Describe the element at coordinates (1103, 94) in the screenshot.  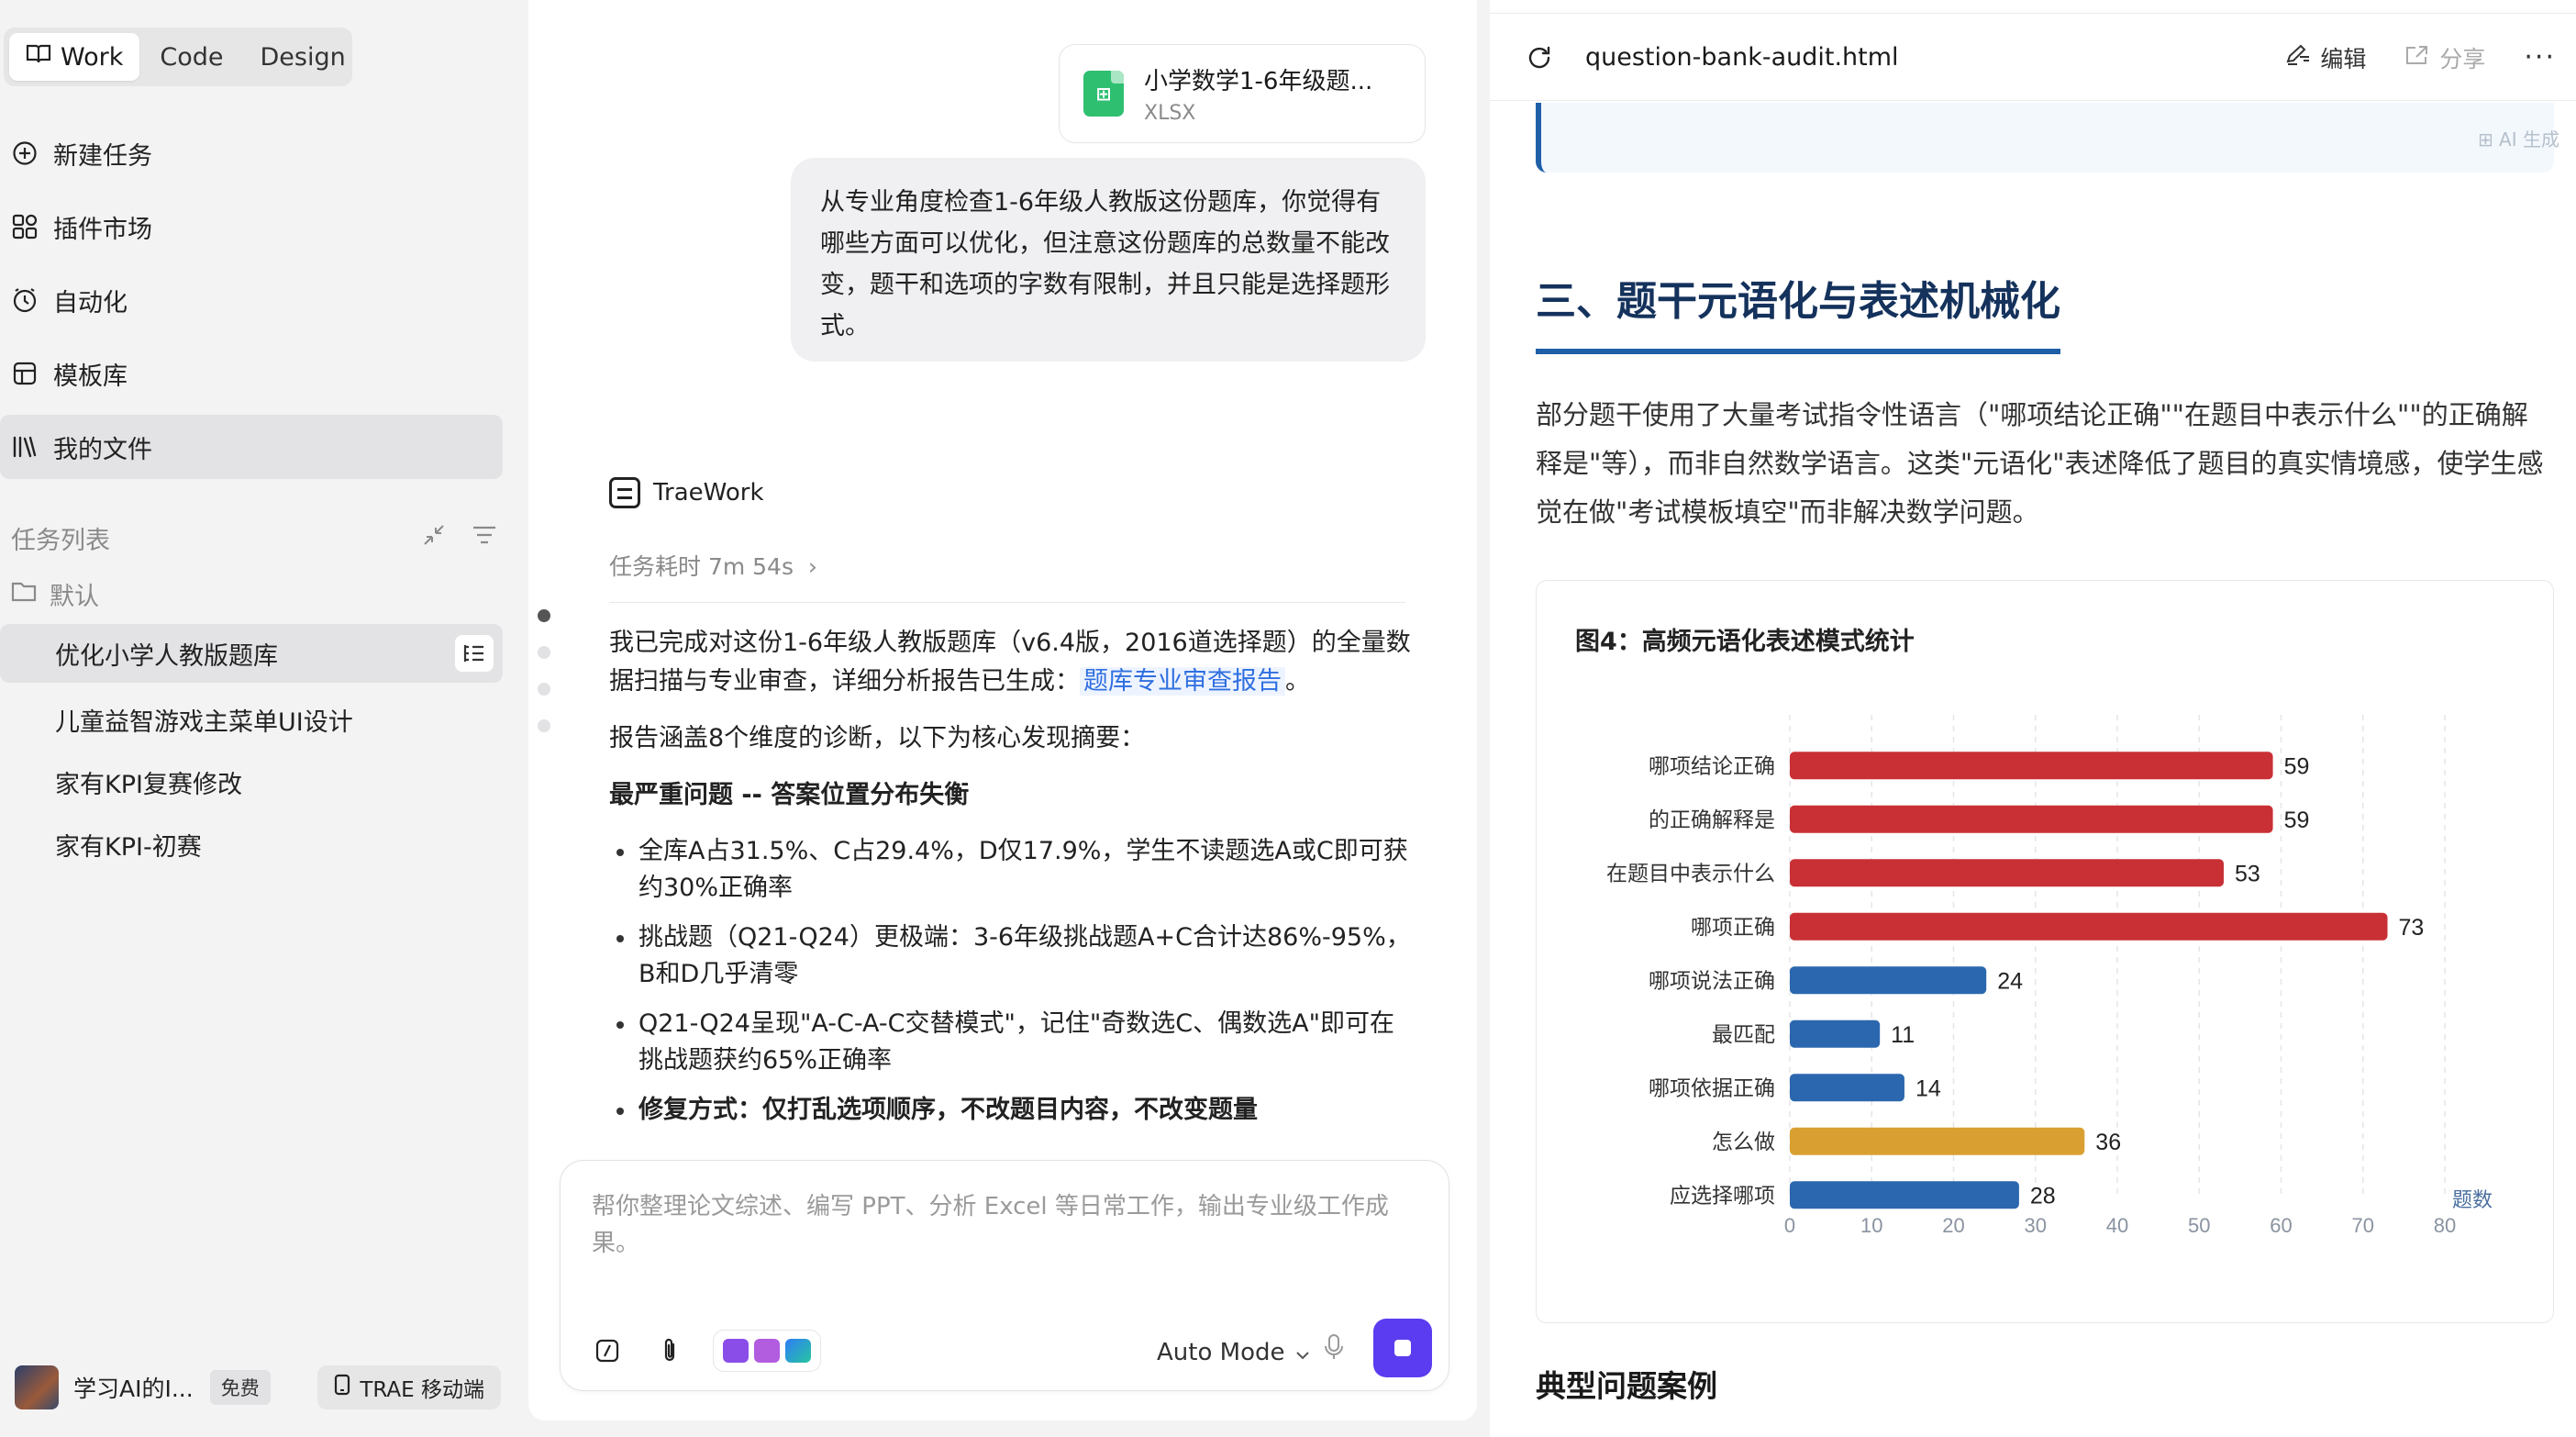
I see `spreadsheet-icon: ⊞` at that location.